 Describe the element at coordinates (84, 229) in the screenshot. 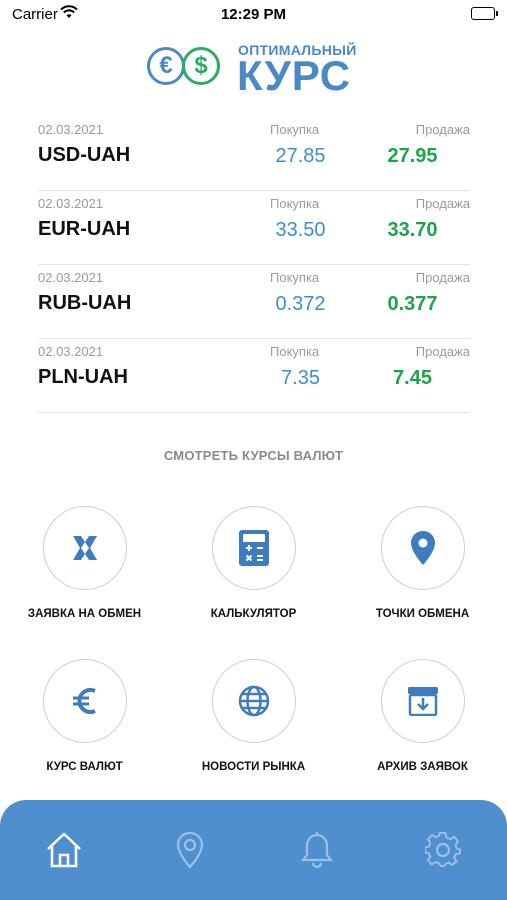

I see `currency-pair: EUR-UAH` at that location.